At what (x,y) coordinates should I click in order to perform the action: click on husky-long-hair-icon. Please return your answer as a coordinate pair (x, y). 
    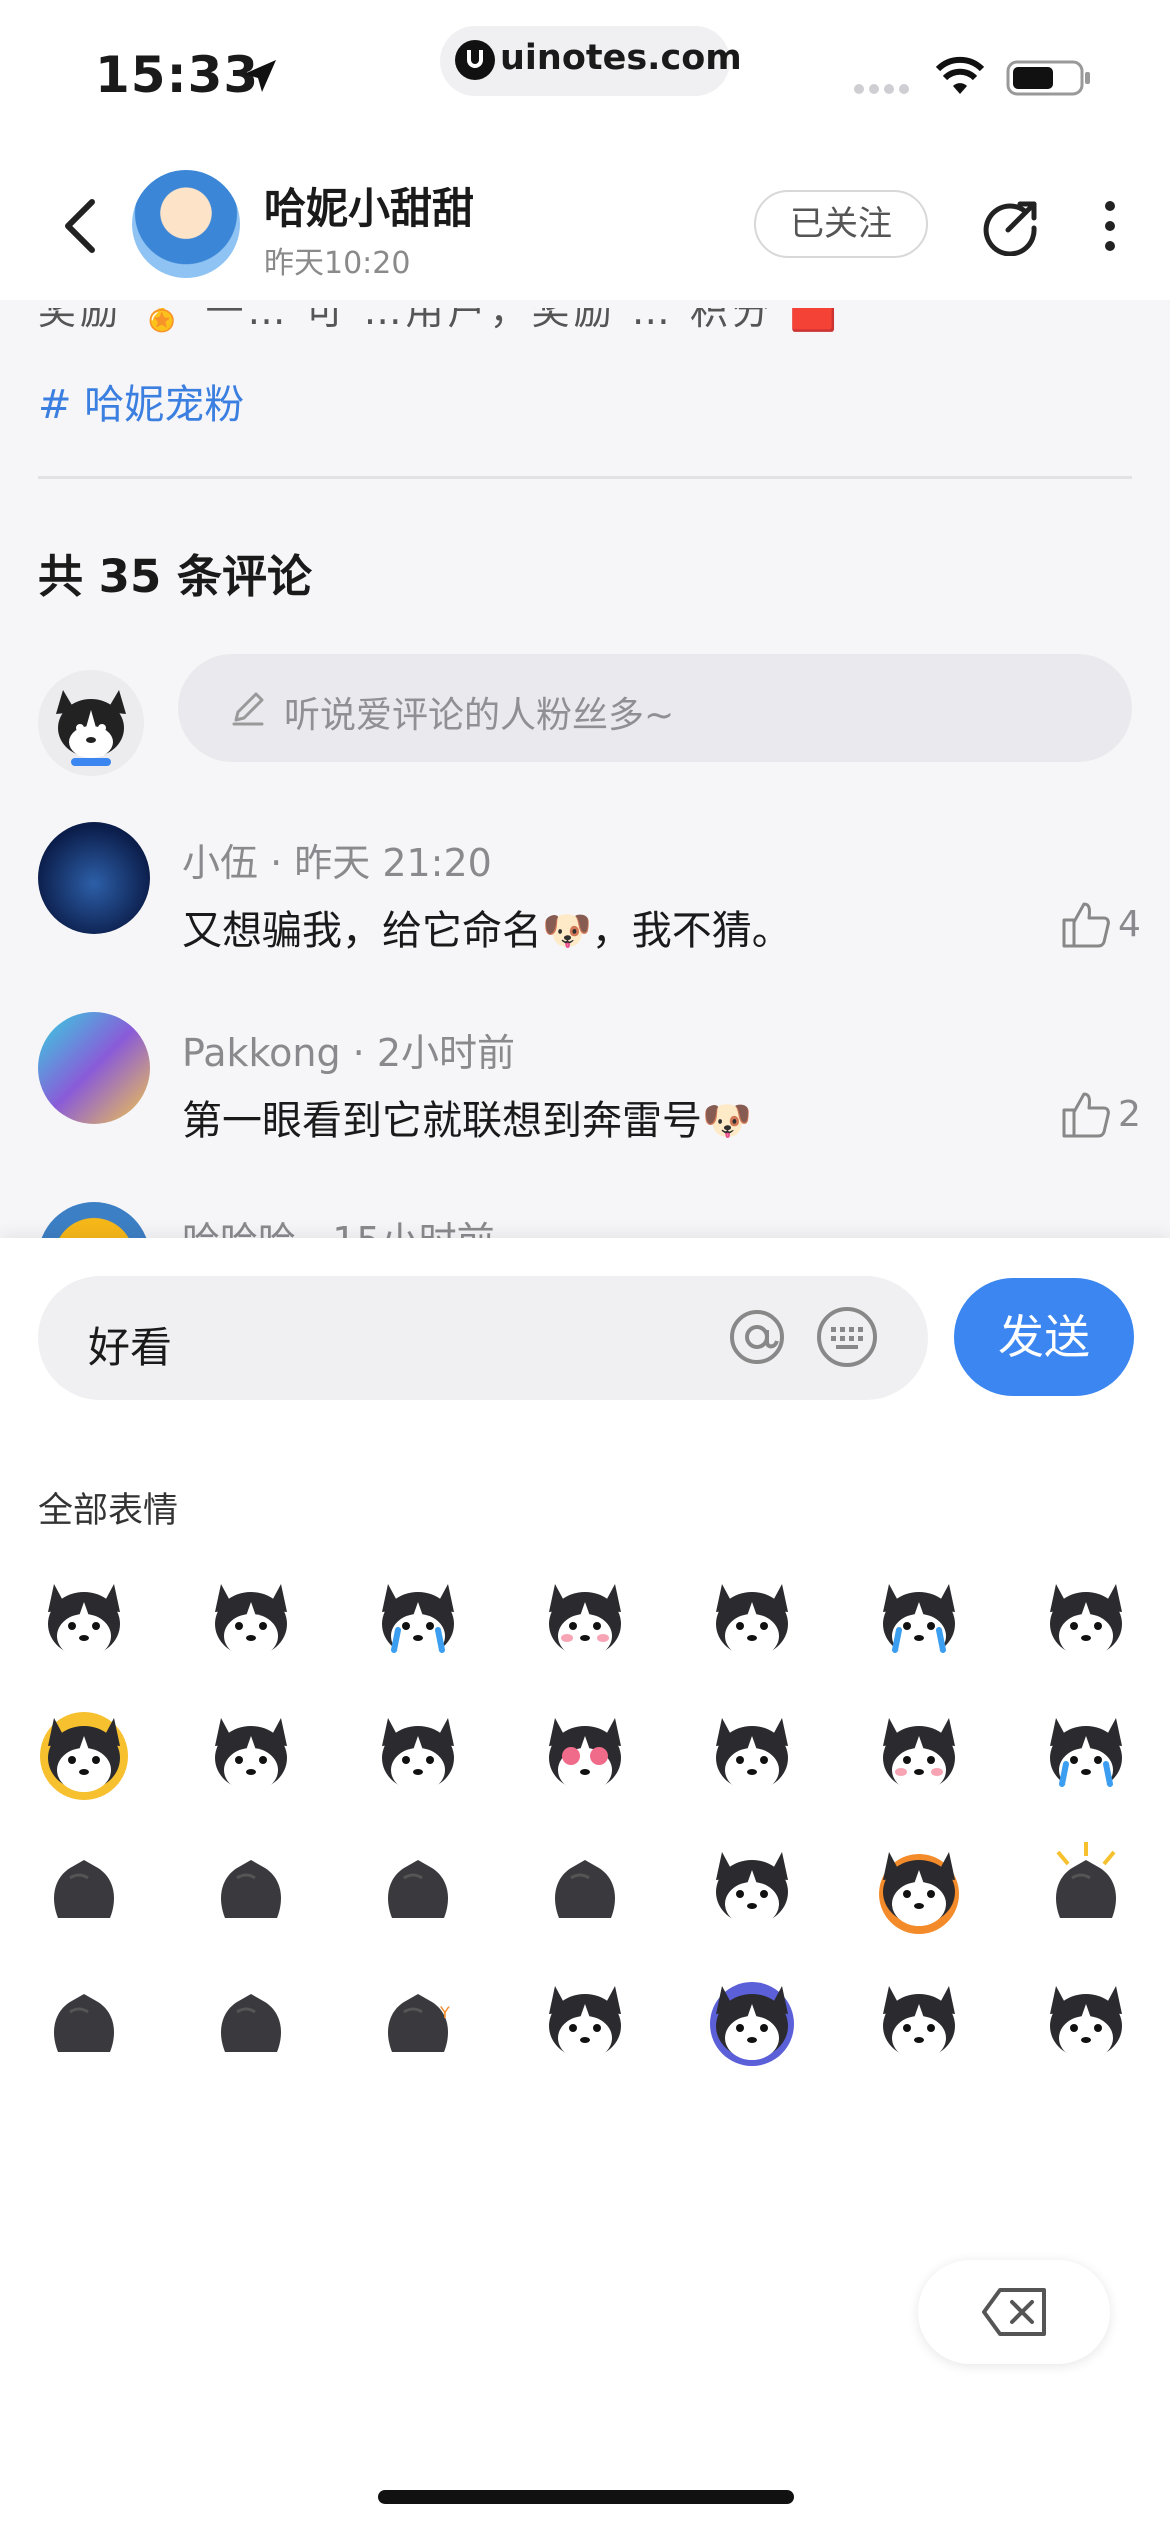
    Looking at the image, I should click on (752, 1618).